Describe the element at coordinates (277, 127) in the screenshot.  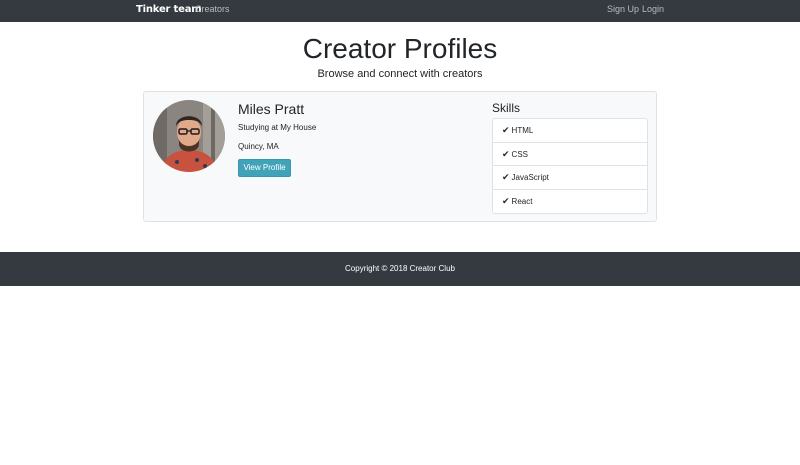
I see `creator-school: Studying at My House` at that location.